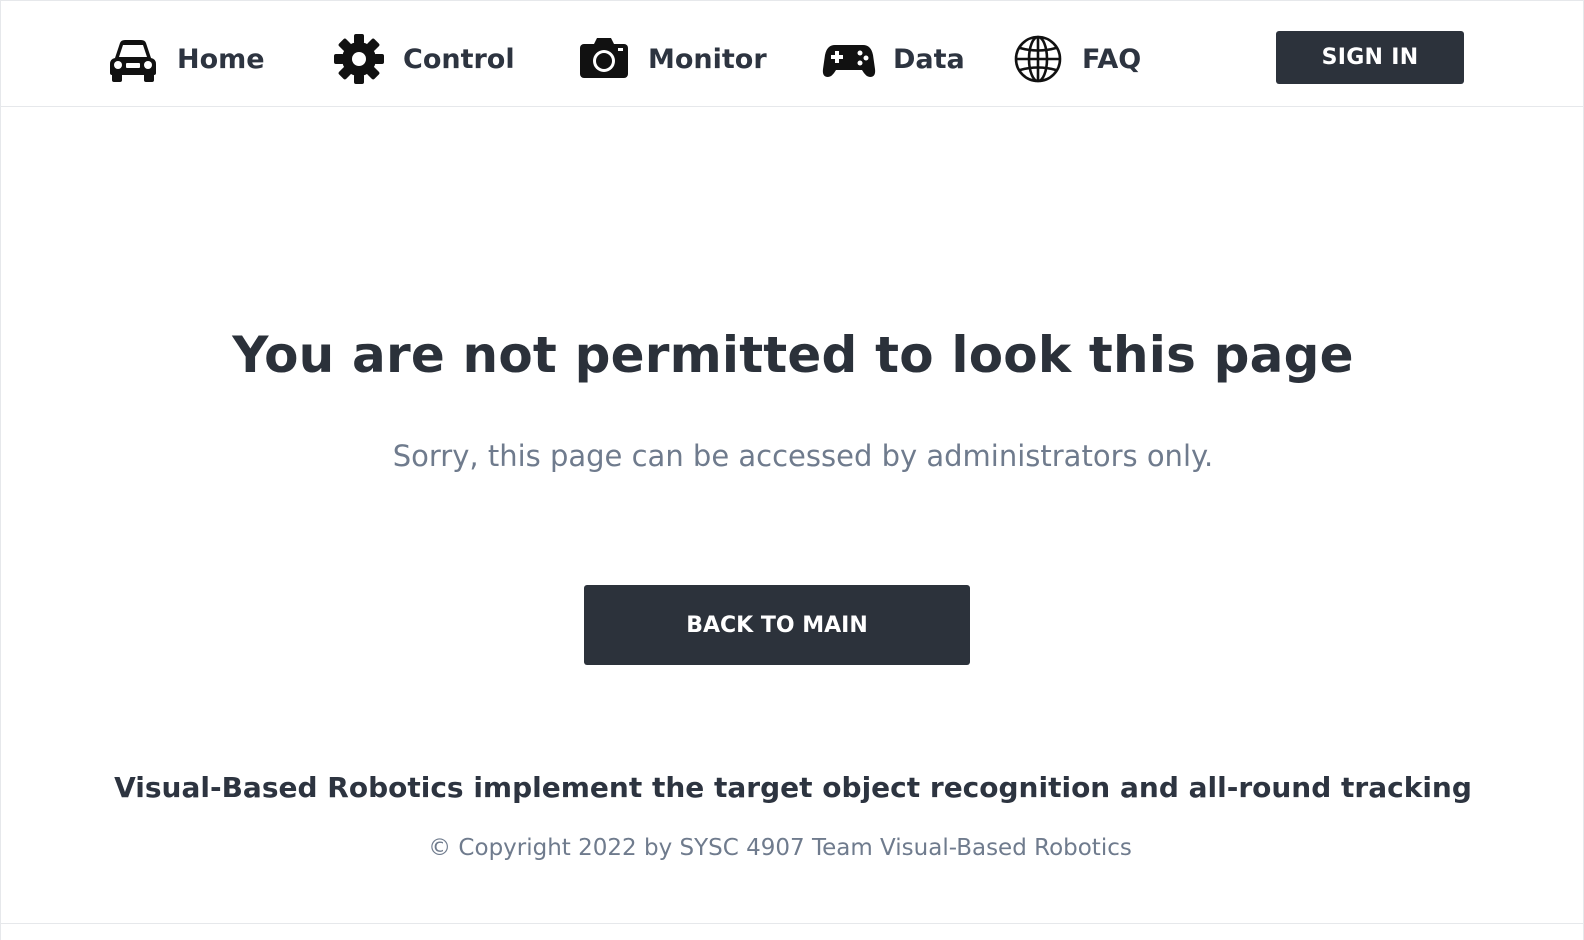  Describe the element at coordinates (221, 59) in the screenshot. I see `nav-label-home: Home` at that location.